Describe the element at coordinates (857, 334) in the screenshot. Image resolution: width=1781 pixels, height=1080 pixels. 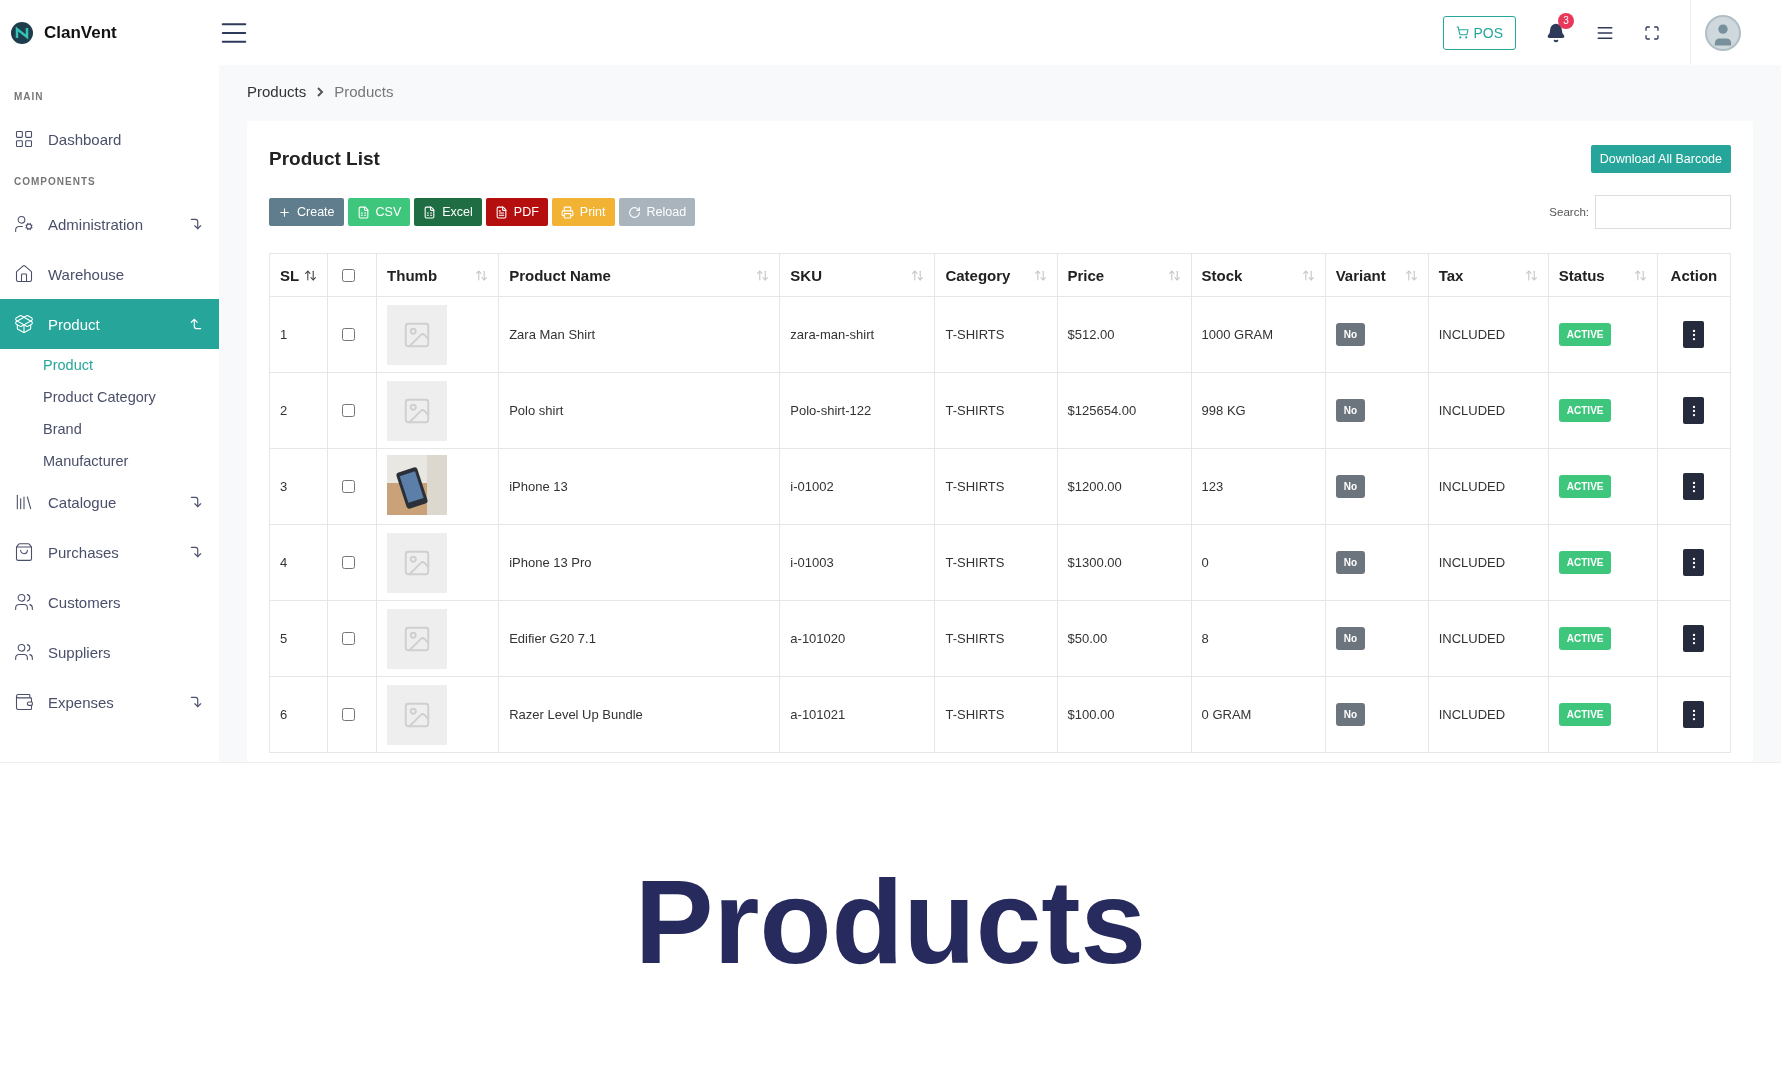
I see `table-cell: zara-man-shirt` at that location.